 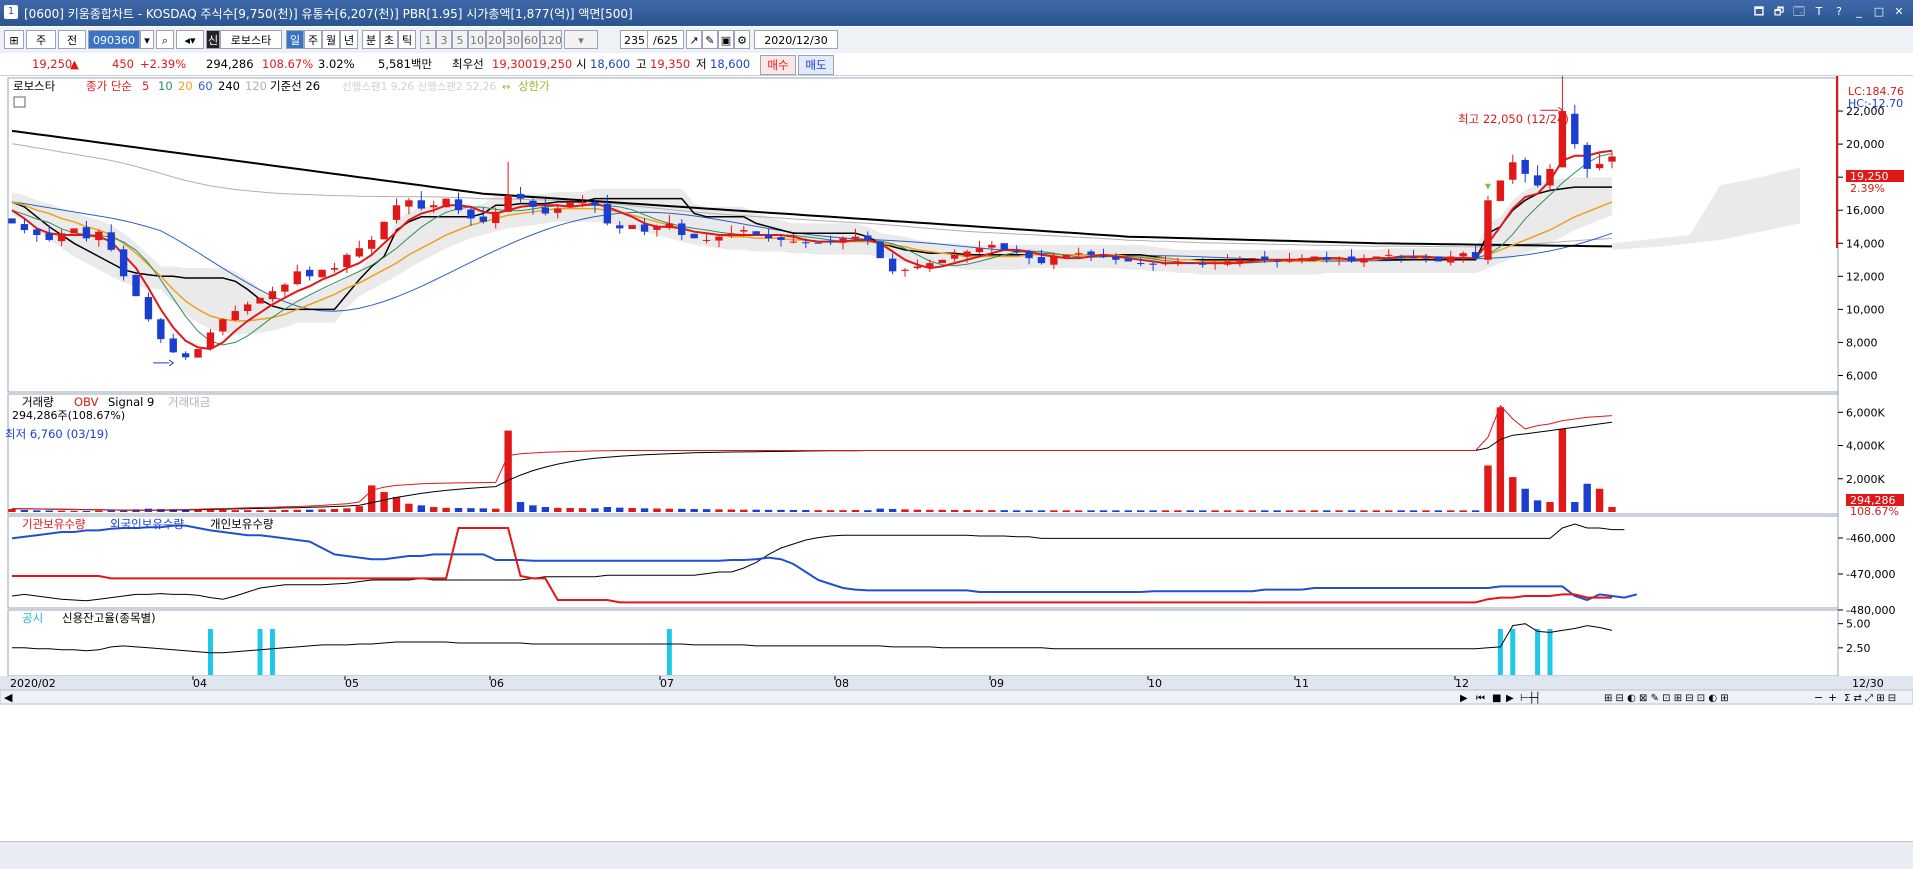 I want to click on open-price: 18,600, so click(x=610, y=64).